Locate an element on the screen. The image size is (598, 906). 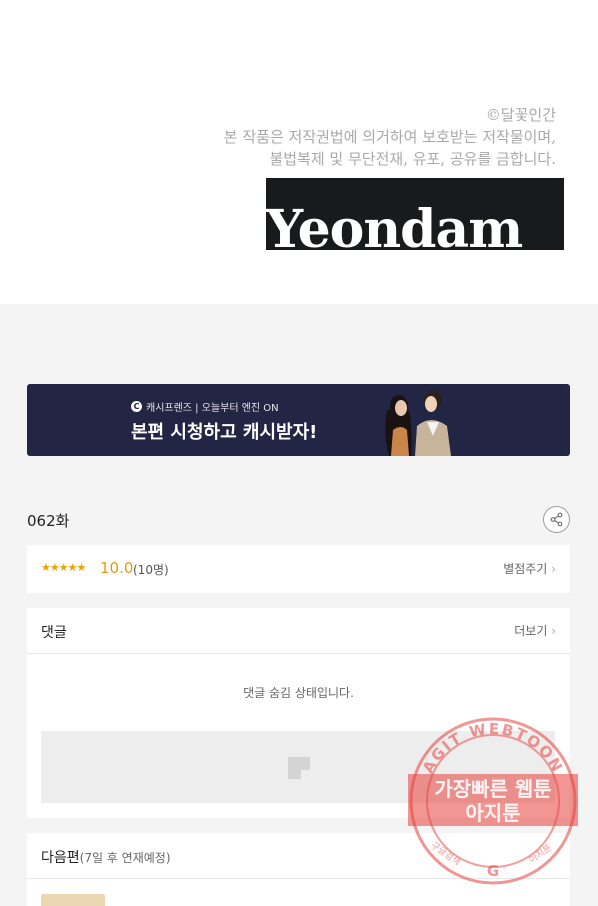
banner-title: 본편 시청하고 캐시받자! is located at coordinates (224, 432).